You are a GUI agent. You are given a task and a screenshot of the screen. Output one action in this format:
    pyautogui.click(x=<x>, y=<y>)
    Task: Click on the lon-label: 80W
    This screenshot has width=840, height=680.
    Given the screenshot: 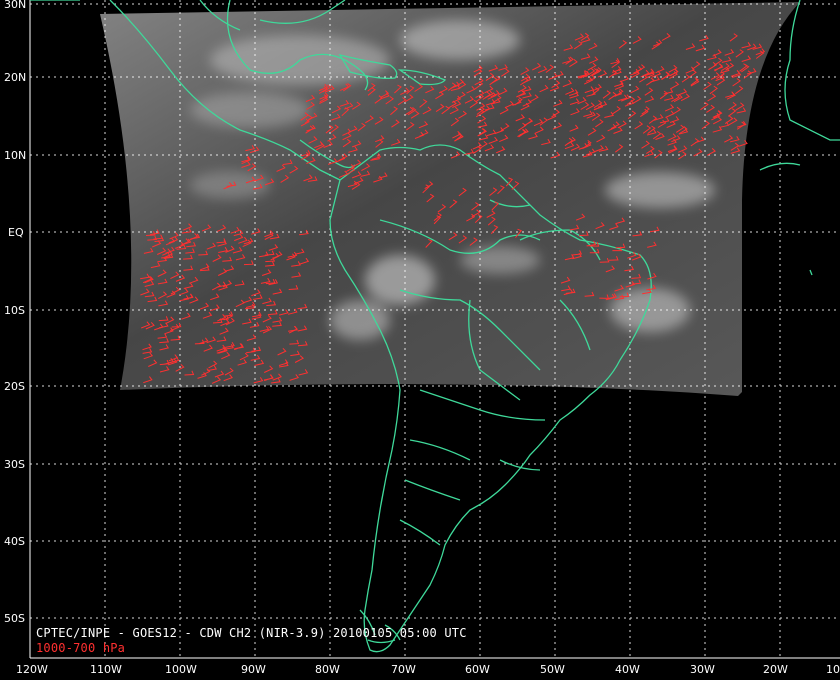 What is the action you would take?
    pyautogui.click(x=327, y=669)
    